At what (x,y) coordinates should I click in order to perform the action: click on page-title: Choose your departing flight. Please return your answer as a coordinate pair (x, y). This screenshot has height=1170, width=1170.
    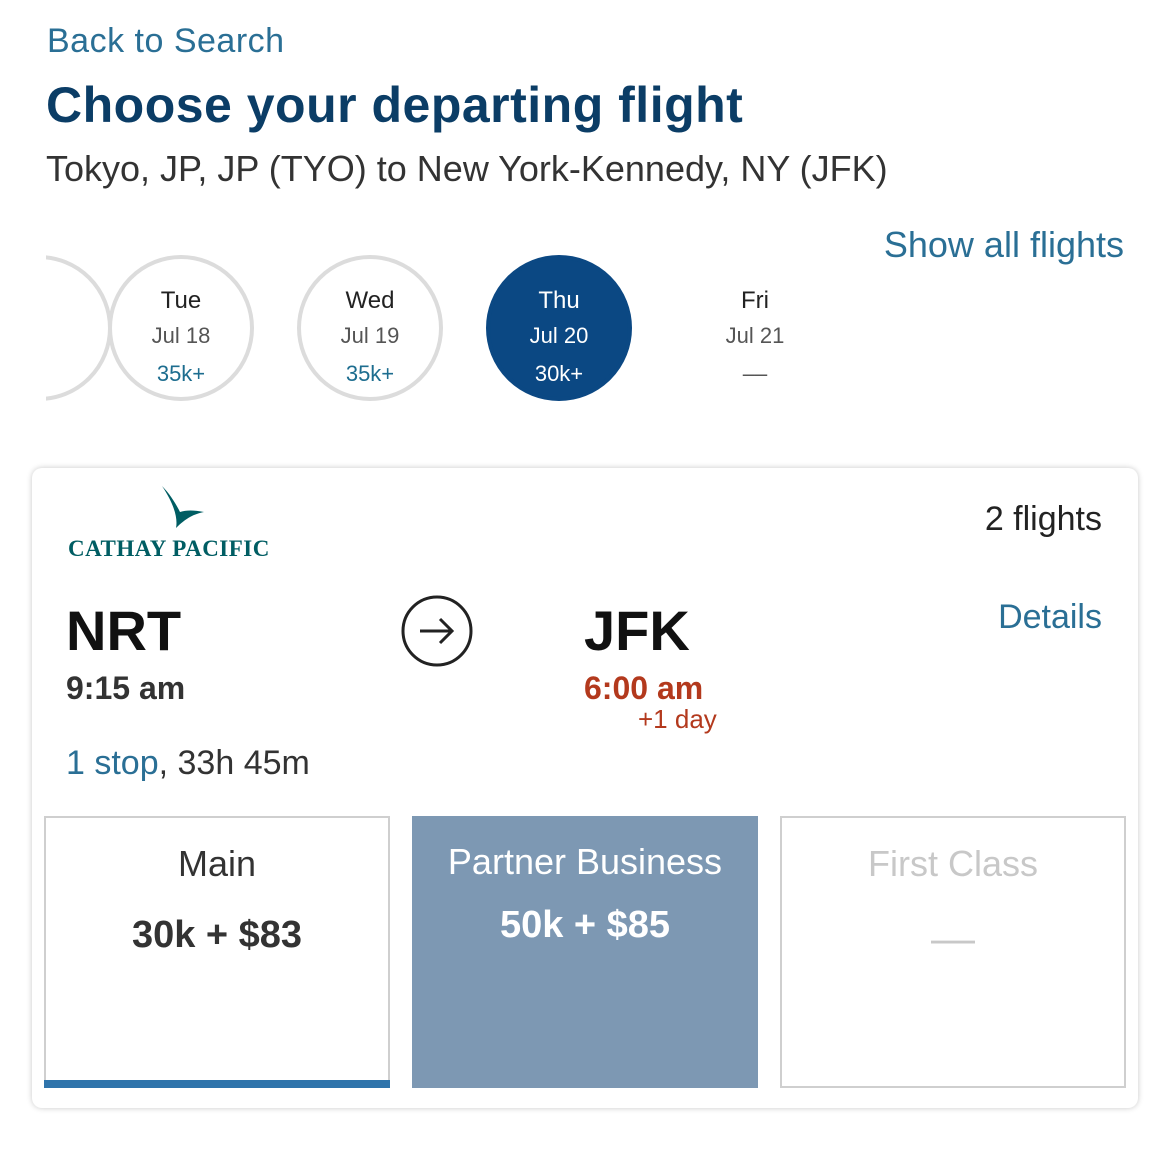
    Looking at the image, I should click on (395, 105).